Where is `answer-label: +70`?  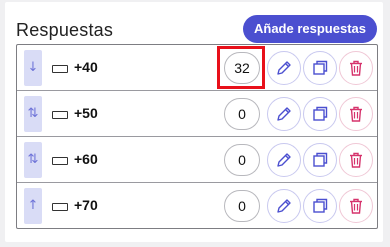 answer-label: +70 is located at coordinates (86, 205).